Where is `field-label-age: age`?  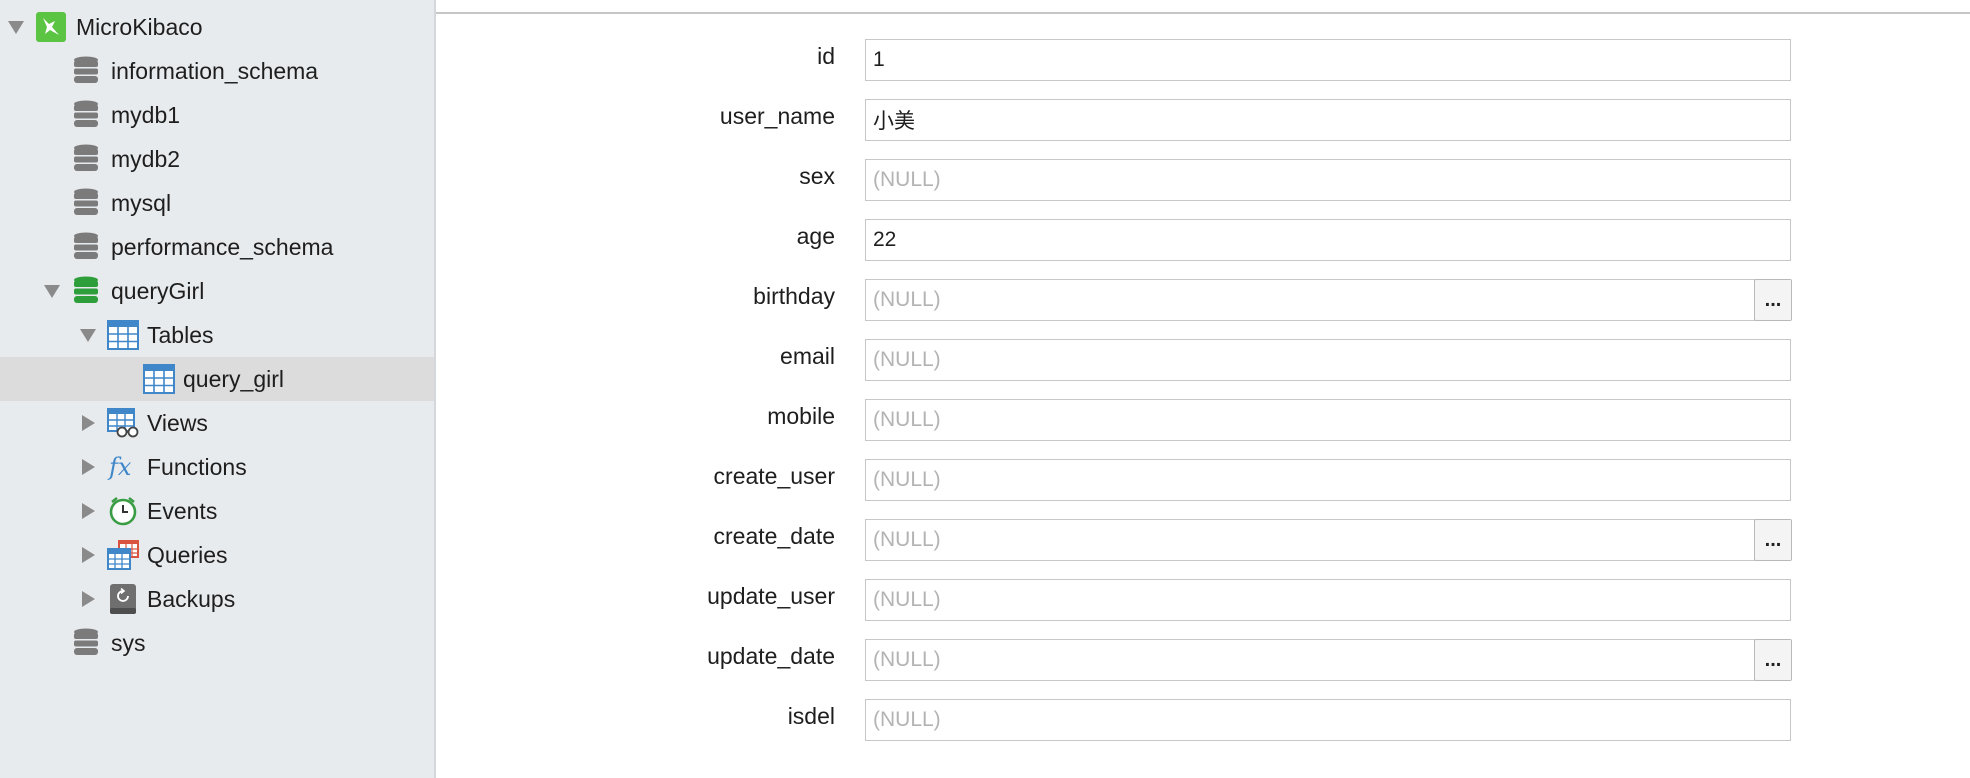
field-label-age: age is located at coordinates (815, 236).